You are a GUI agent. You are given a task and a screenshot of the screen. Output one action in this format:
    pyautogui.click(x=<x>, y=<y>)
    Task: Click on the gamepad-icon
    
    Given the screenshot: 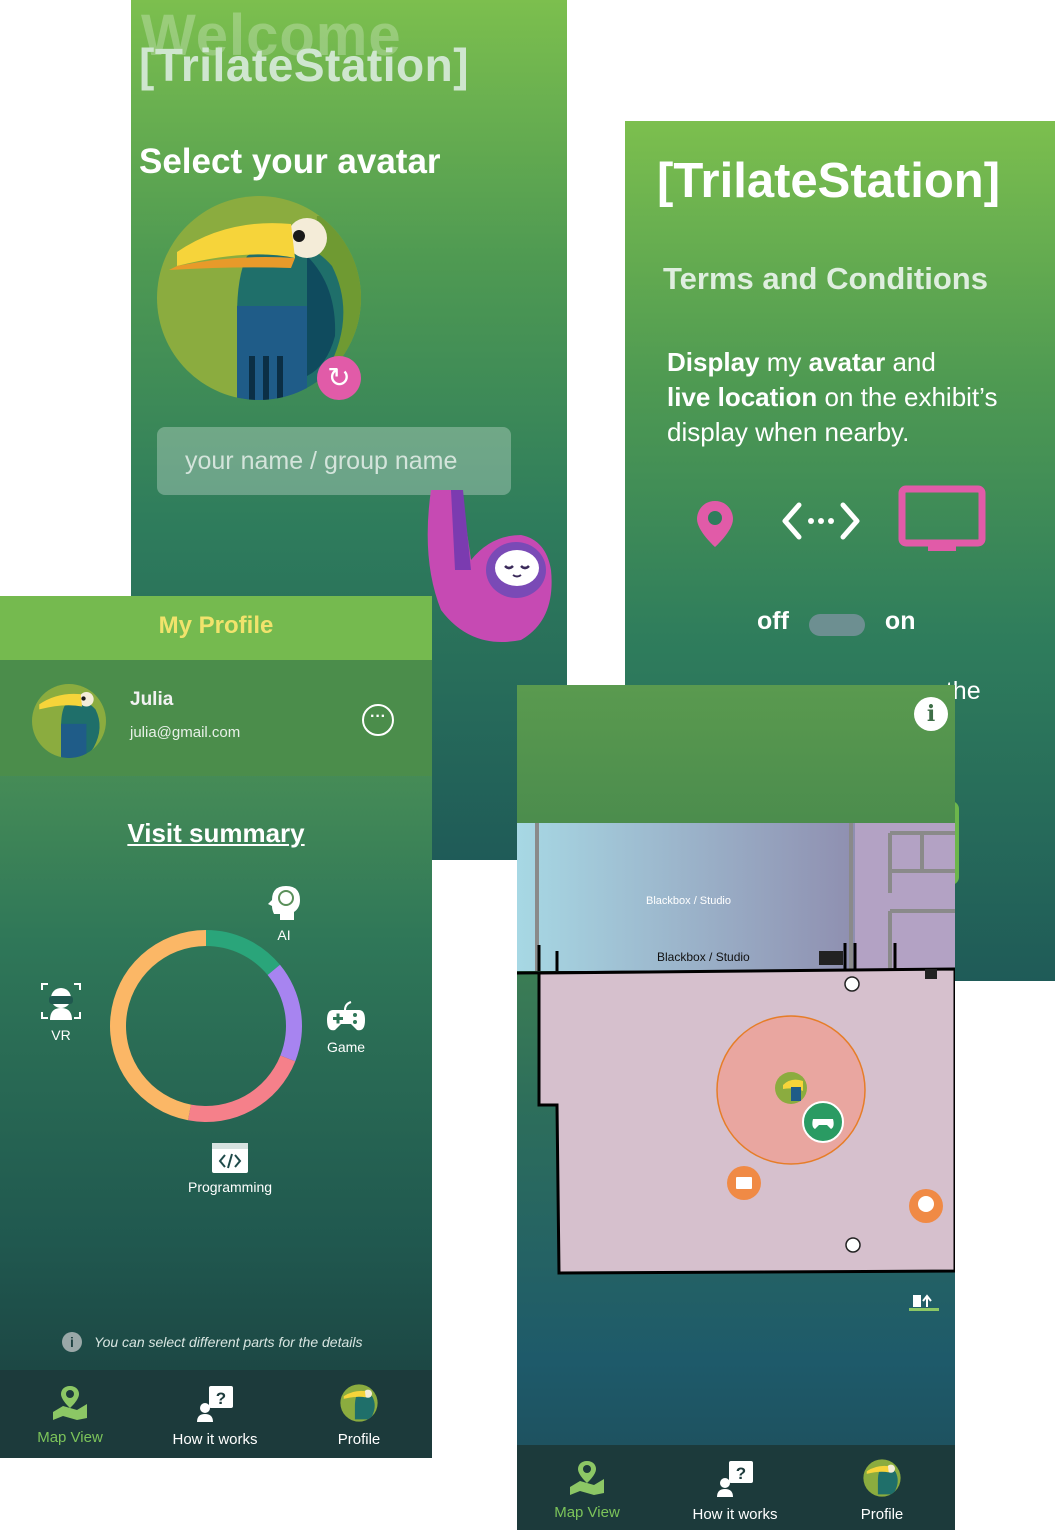 What is the action you would take?
    pyautogui.click(x=346, y=1016)
    